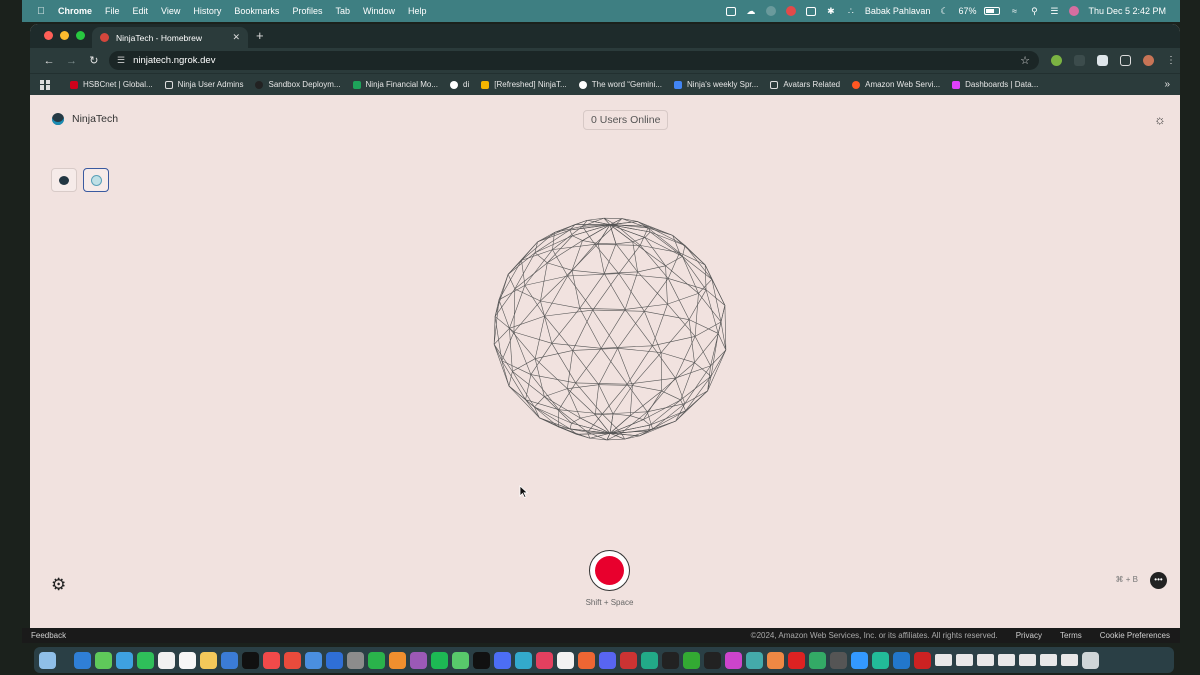 Image resolution: width=1200 pixels, height=675 pixels. Describe the element at coordinates (944, 11) in the screenshot. I see `moon-icon: ☾` at that location.